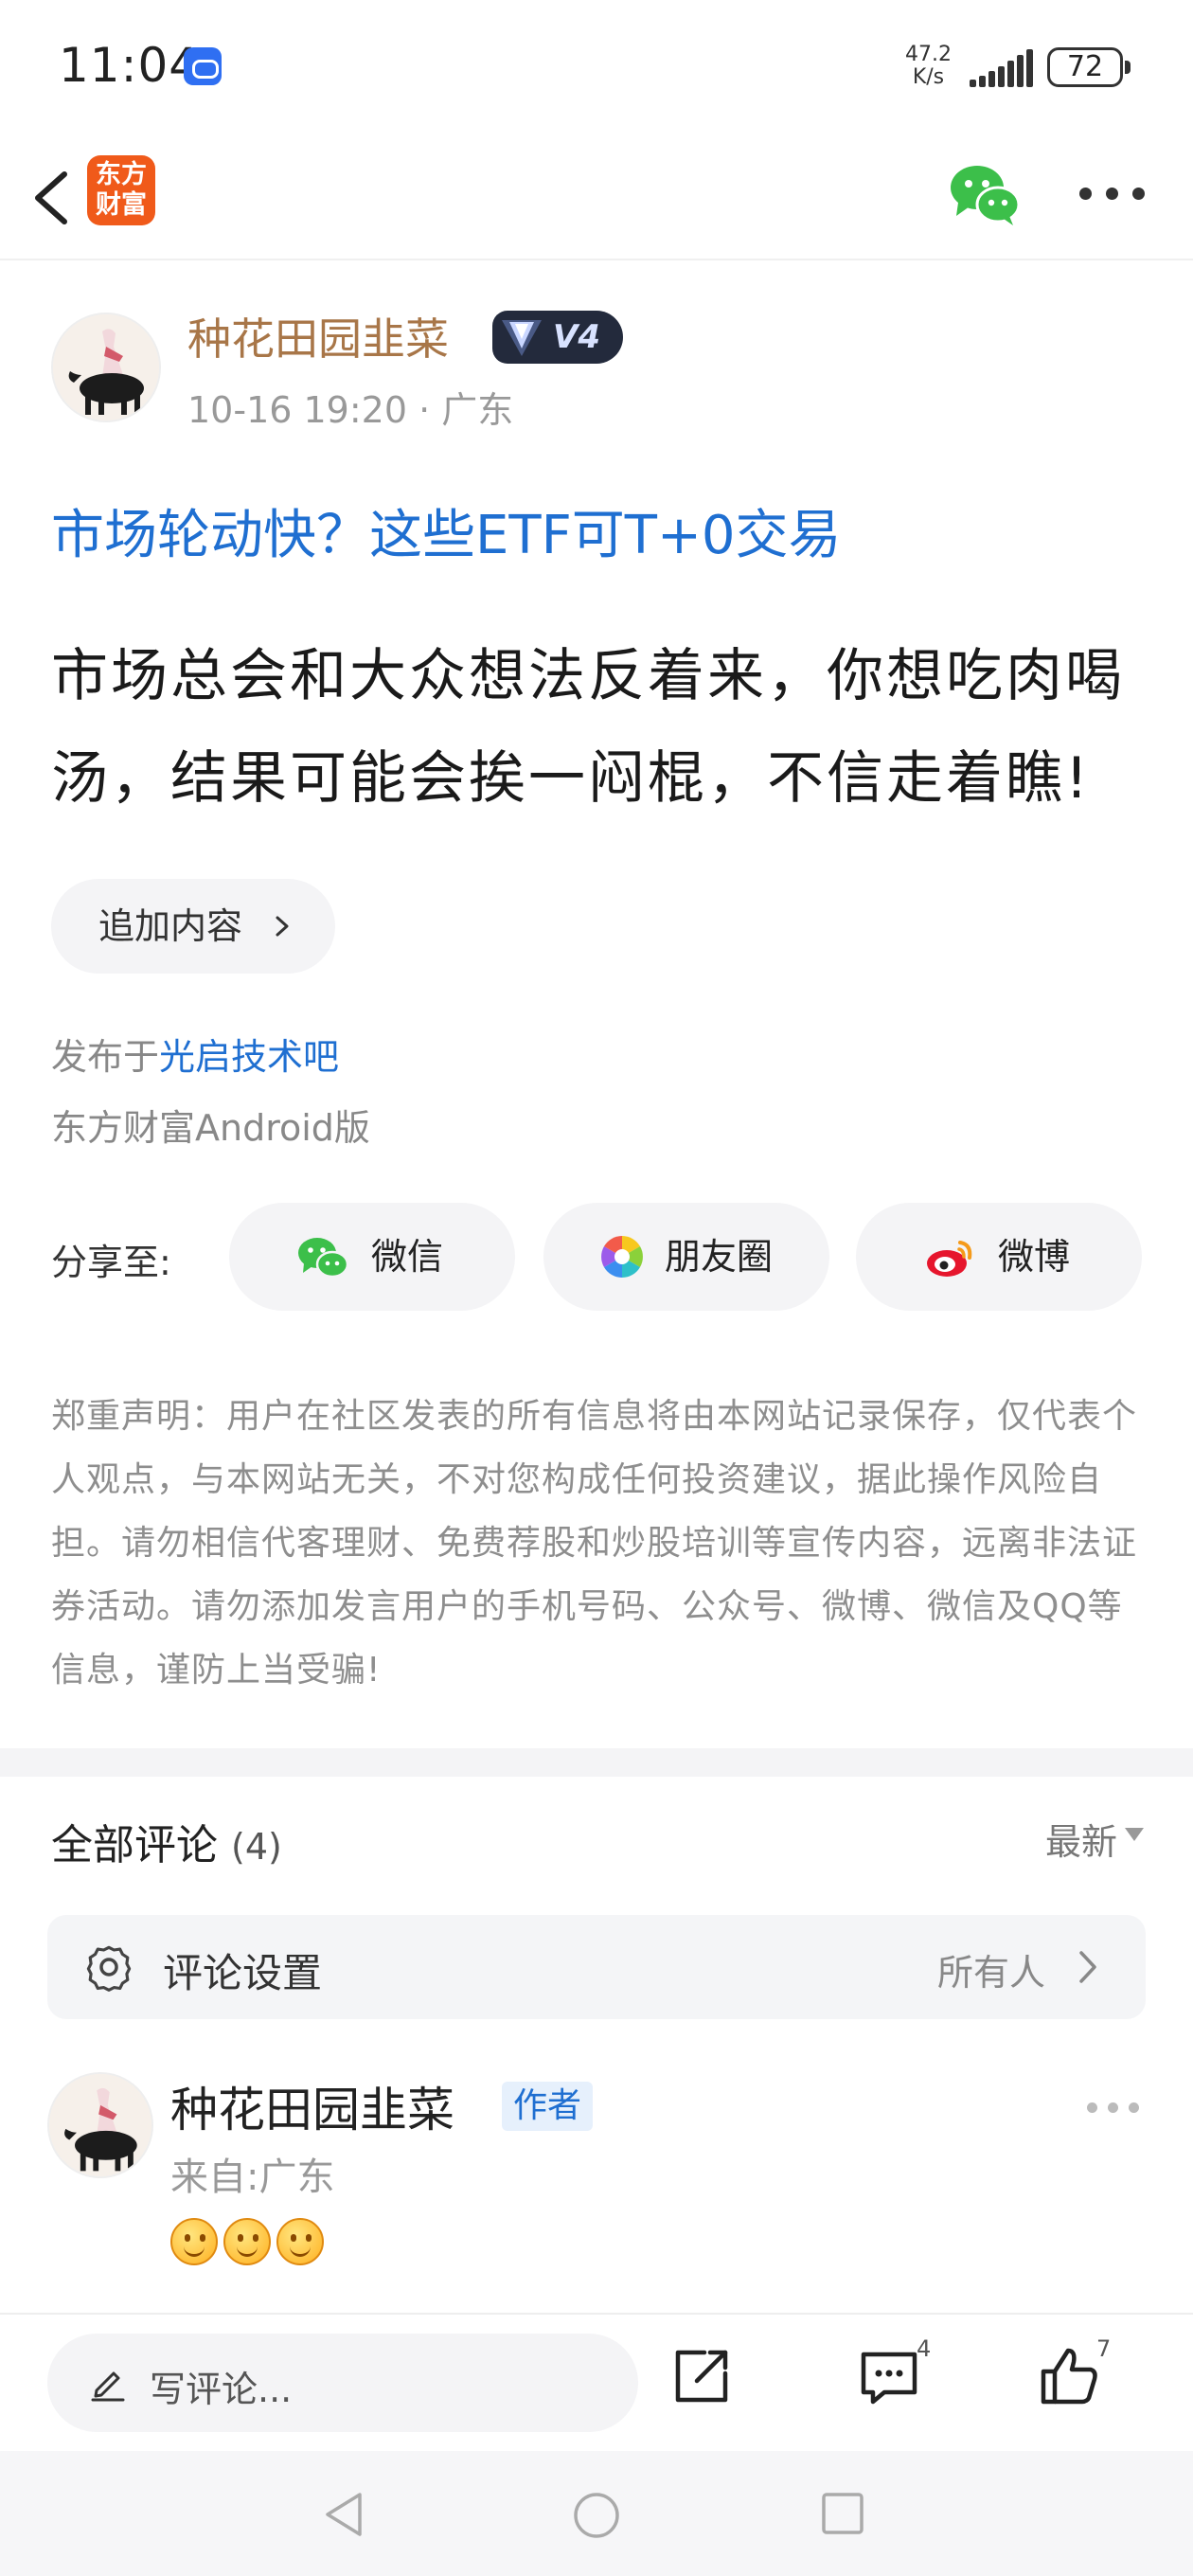  Describe the element at coordinates (350, 410) in the screenshot. I see `post-meta: 10-16 19:20 · 广东` at that location.